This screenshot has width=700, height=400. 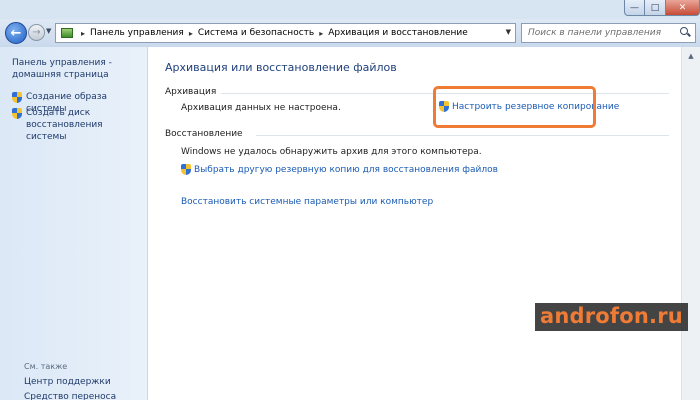 I want to click on see-also-heading: См. также, so click(x=46, y=366).